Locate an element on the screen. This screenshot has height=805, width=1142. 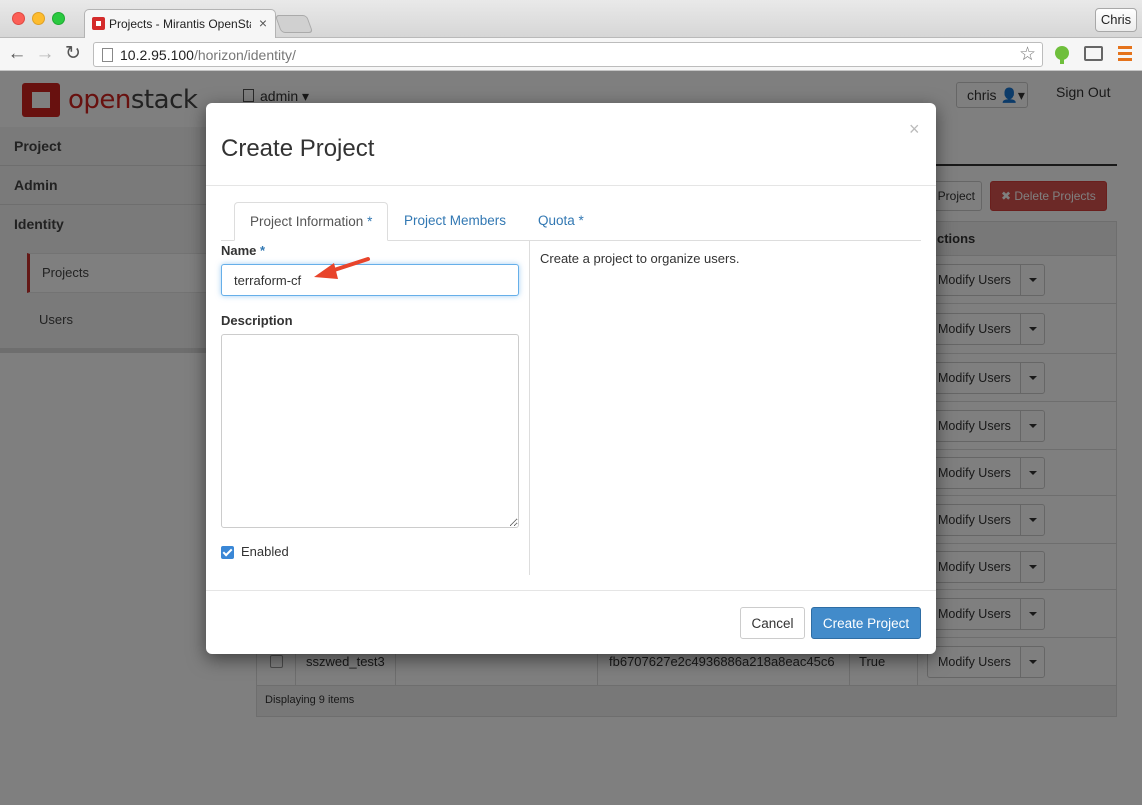
extension-icon is located at coordinates (1062, 55).